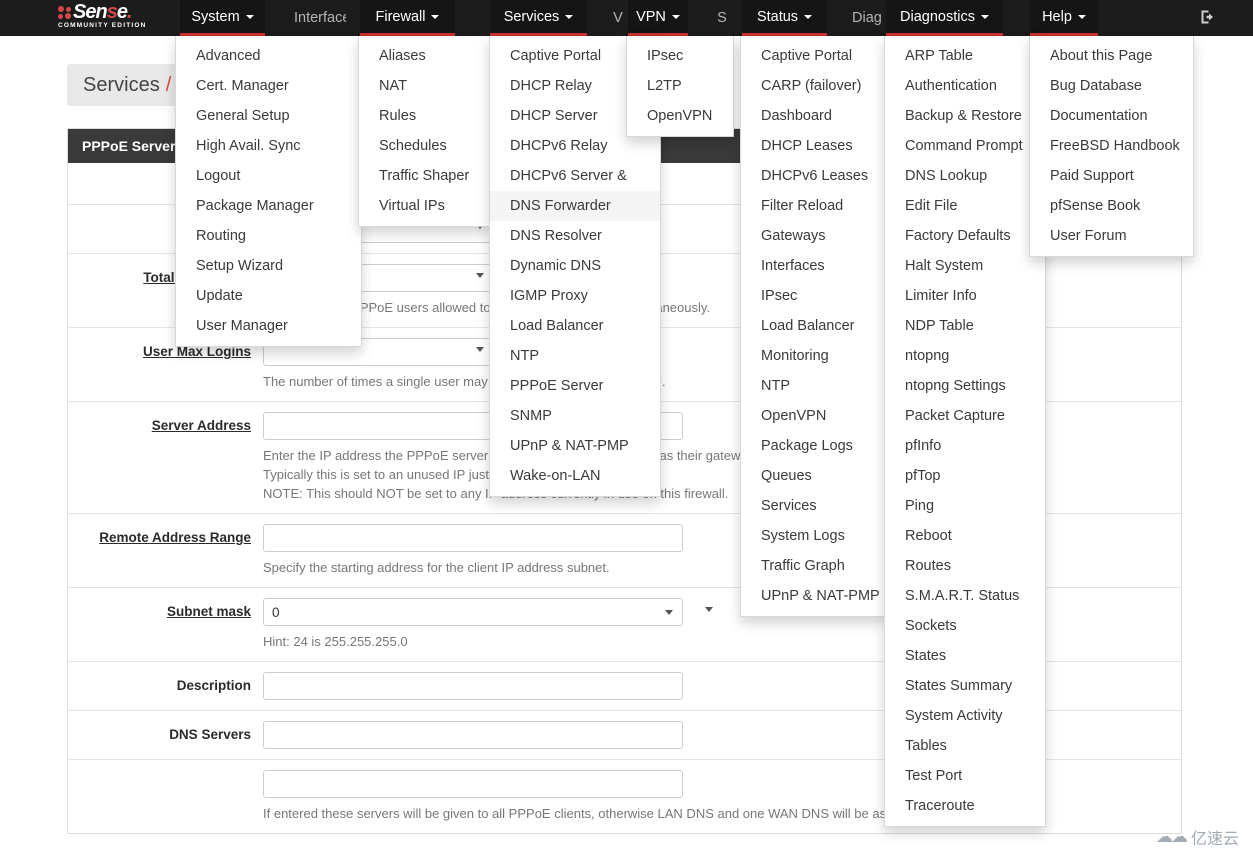  I want to click on nav-item-diagnostics-truncated: Diag, so click(863, 18).